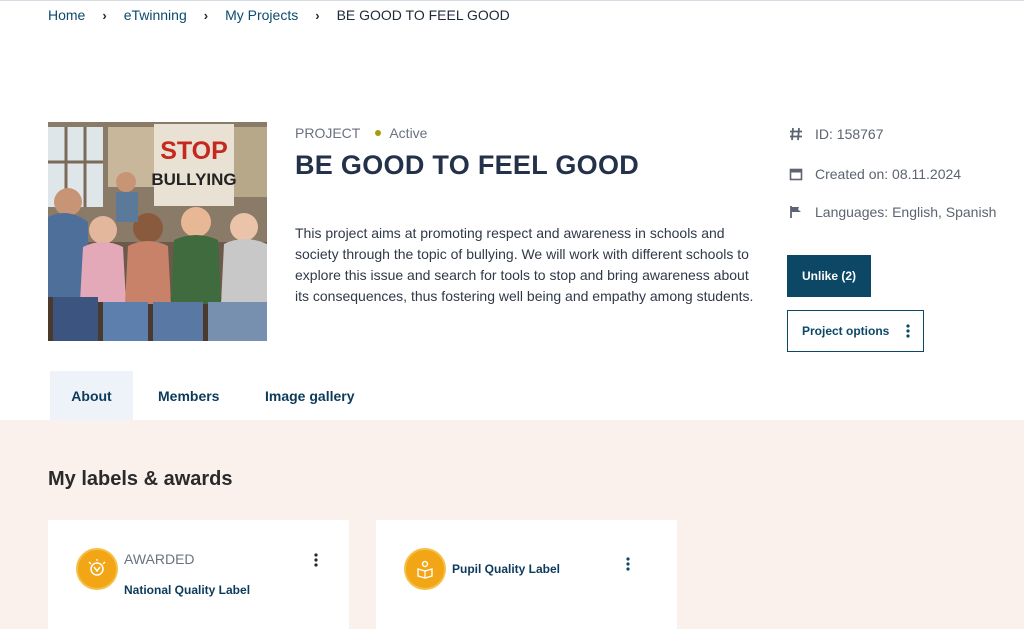  What do you see at coordinates (888, 174) in the screenshot?
I see `project-created: Created on: 08.11.2024` at bounding box center [888, 174].